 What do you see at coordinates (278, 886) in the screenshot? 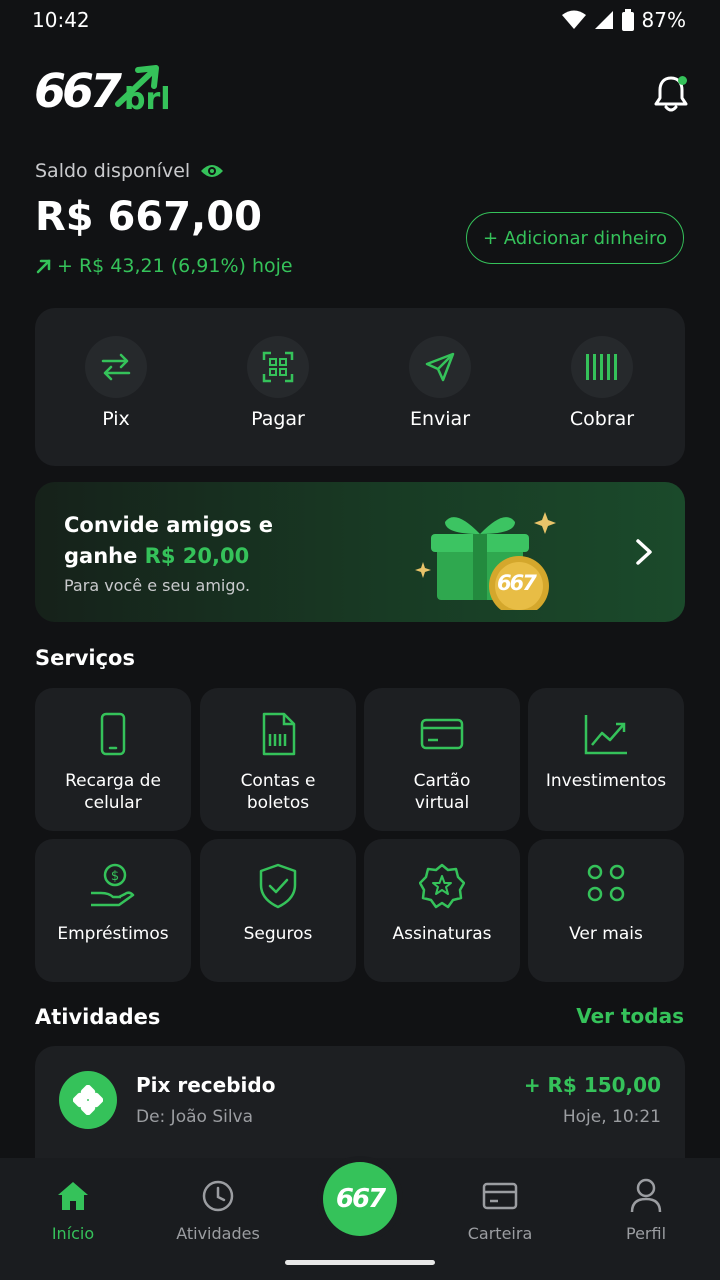
I see `shield-check-icon` at bounding box center [278, 886].